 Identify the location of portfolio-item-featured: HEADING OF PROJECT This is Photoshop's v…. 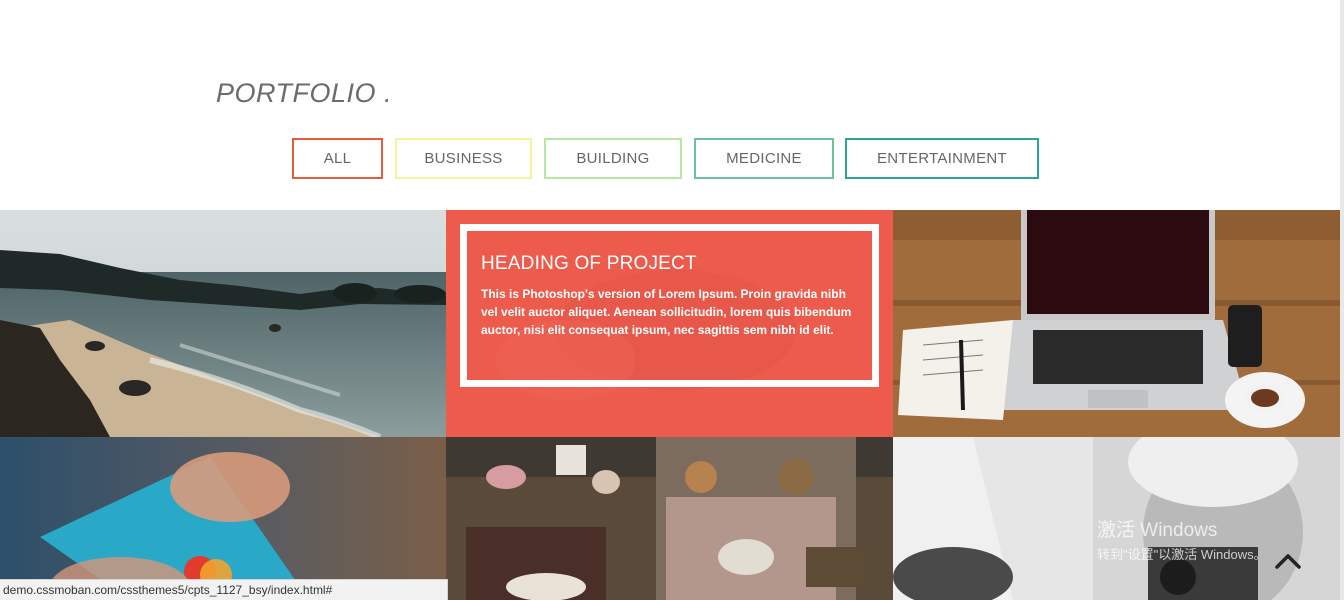
(669, 323).